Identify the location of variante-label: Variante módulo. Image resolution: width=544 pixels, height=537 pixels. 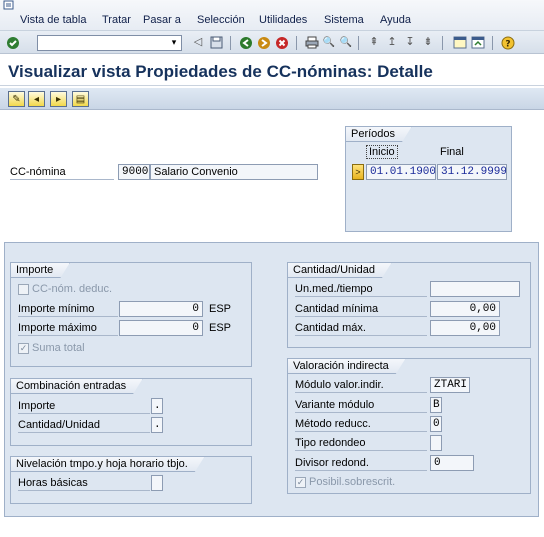
(361, 405).